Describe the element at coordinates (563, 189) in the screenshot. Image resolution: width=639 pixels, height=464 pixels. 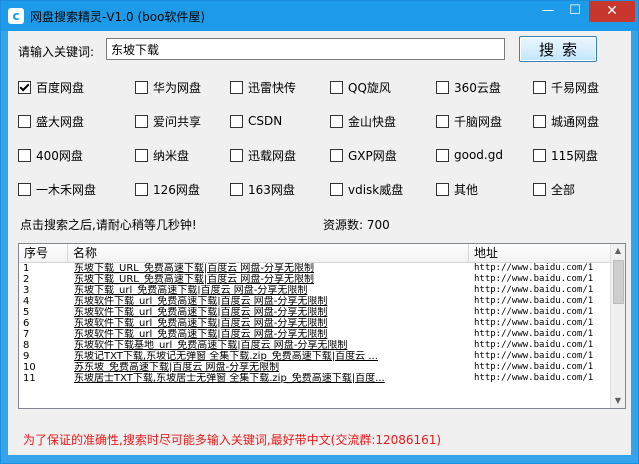
I see `source-checkbox-label: 全部` at that location.